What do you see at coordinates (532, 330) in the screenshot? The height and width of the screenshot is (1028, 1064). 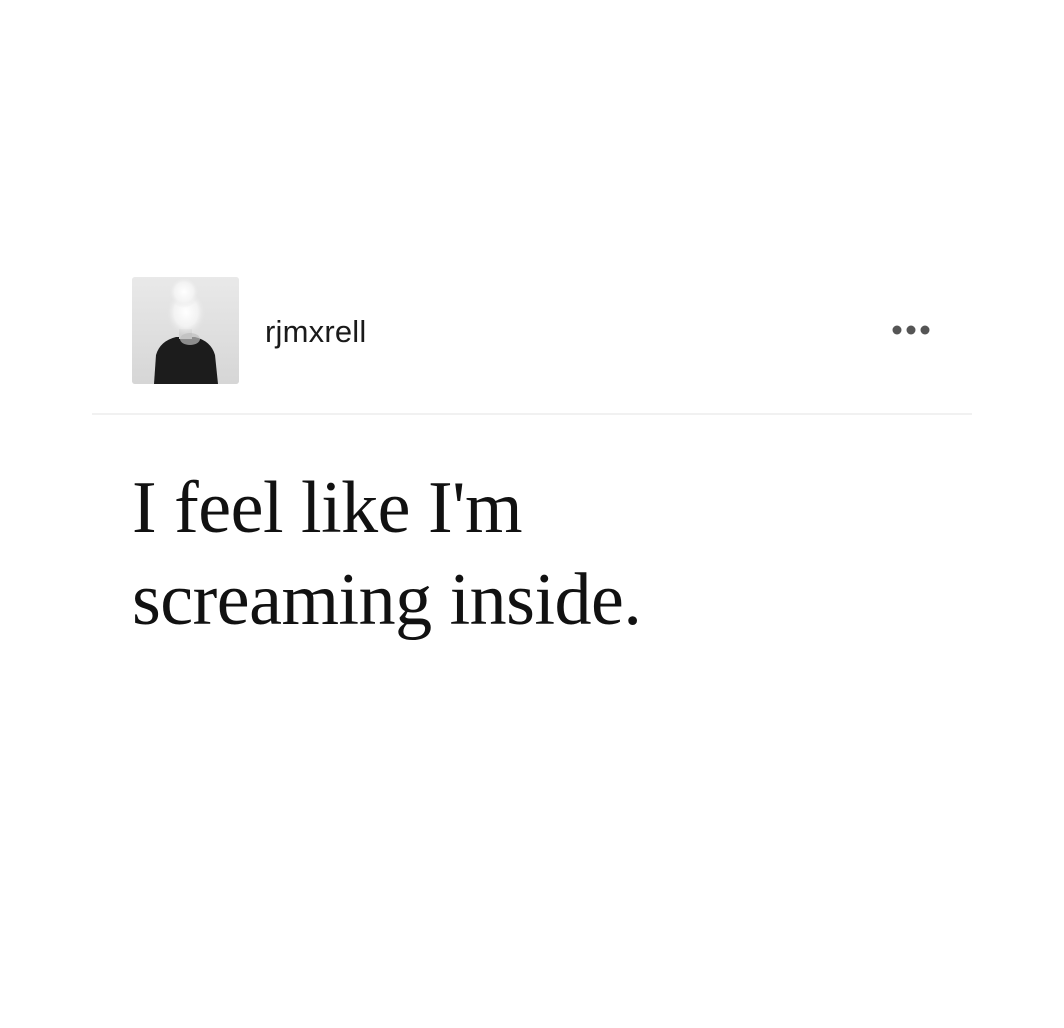 I see `post-header: rjmxrell` at bounding box center [532, 330].